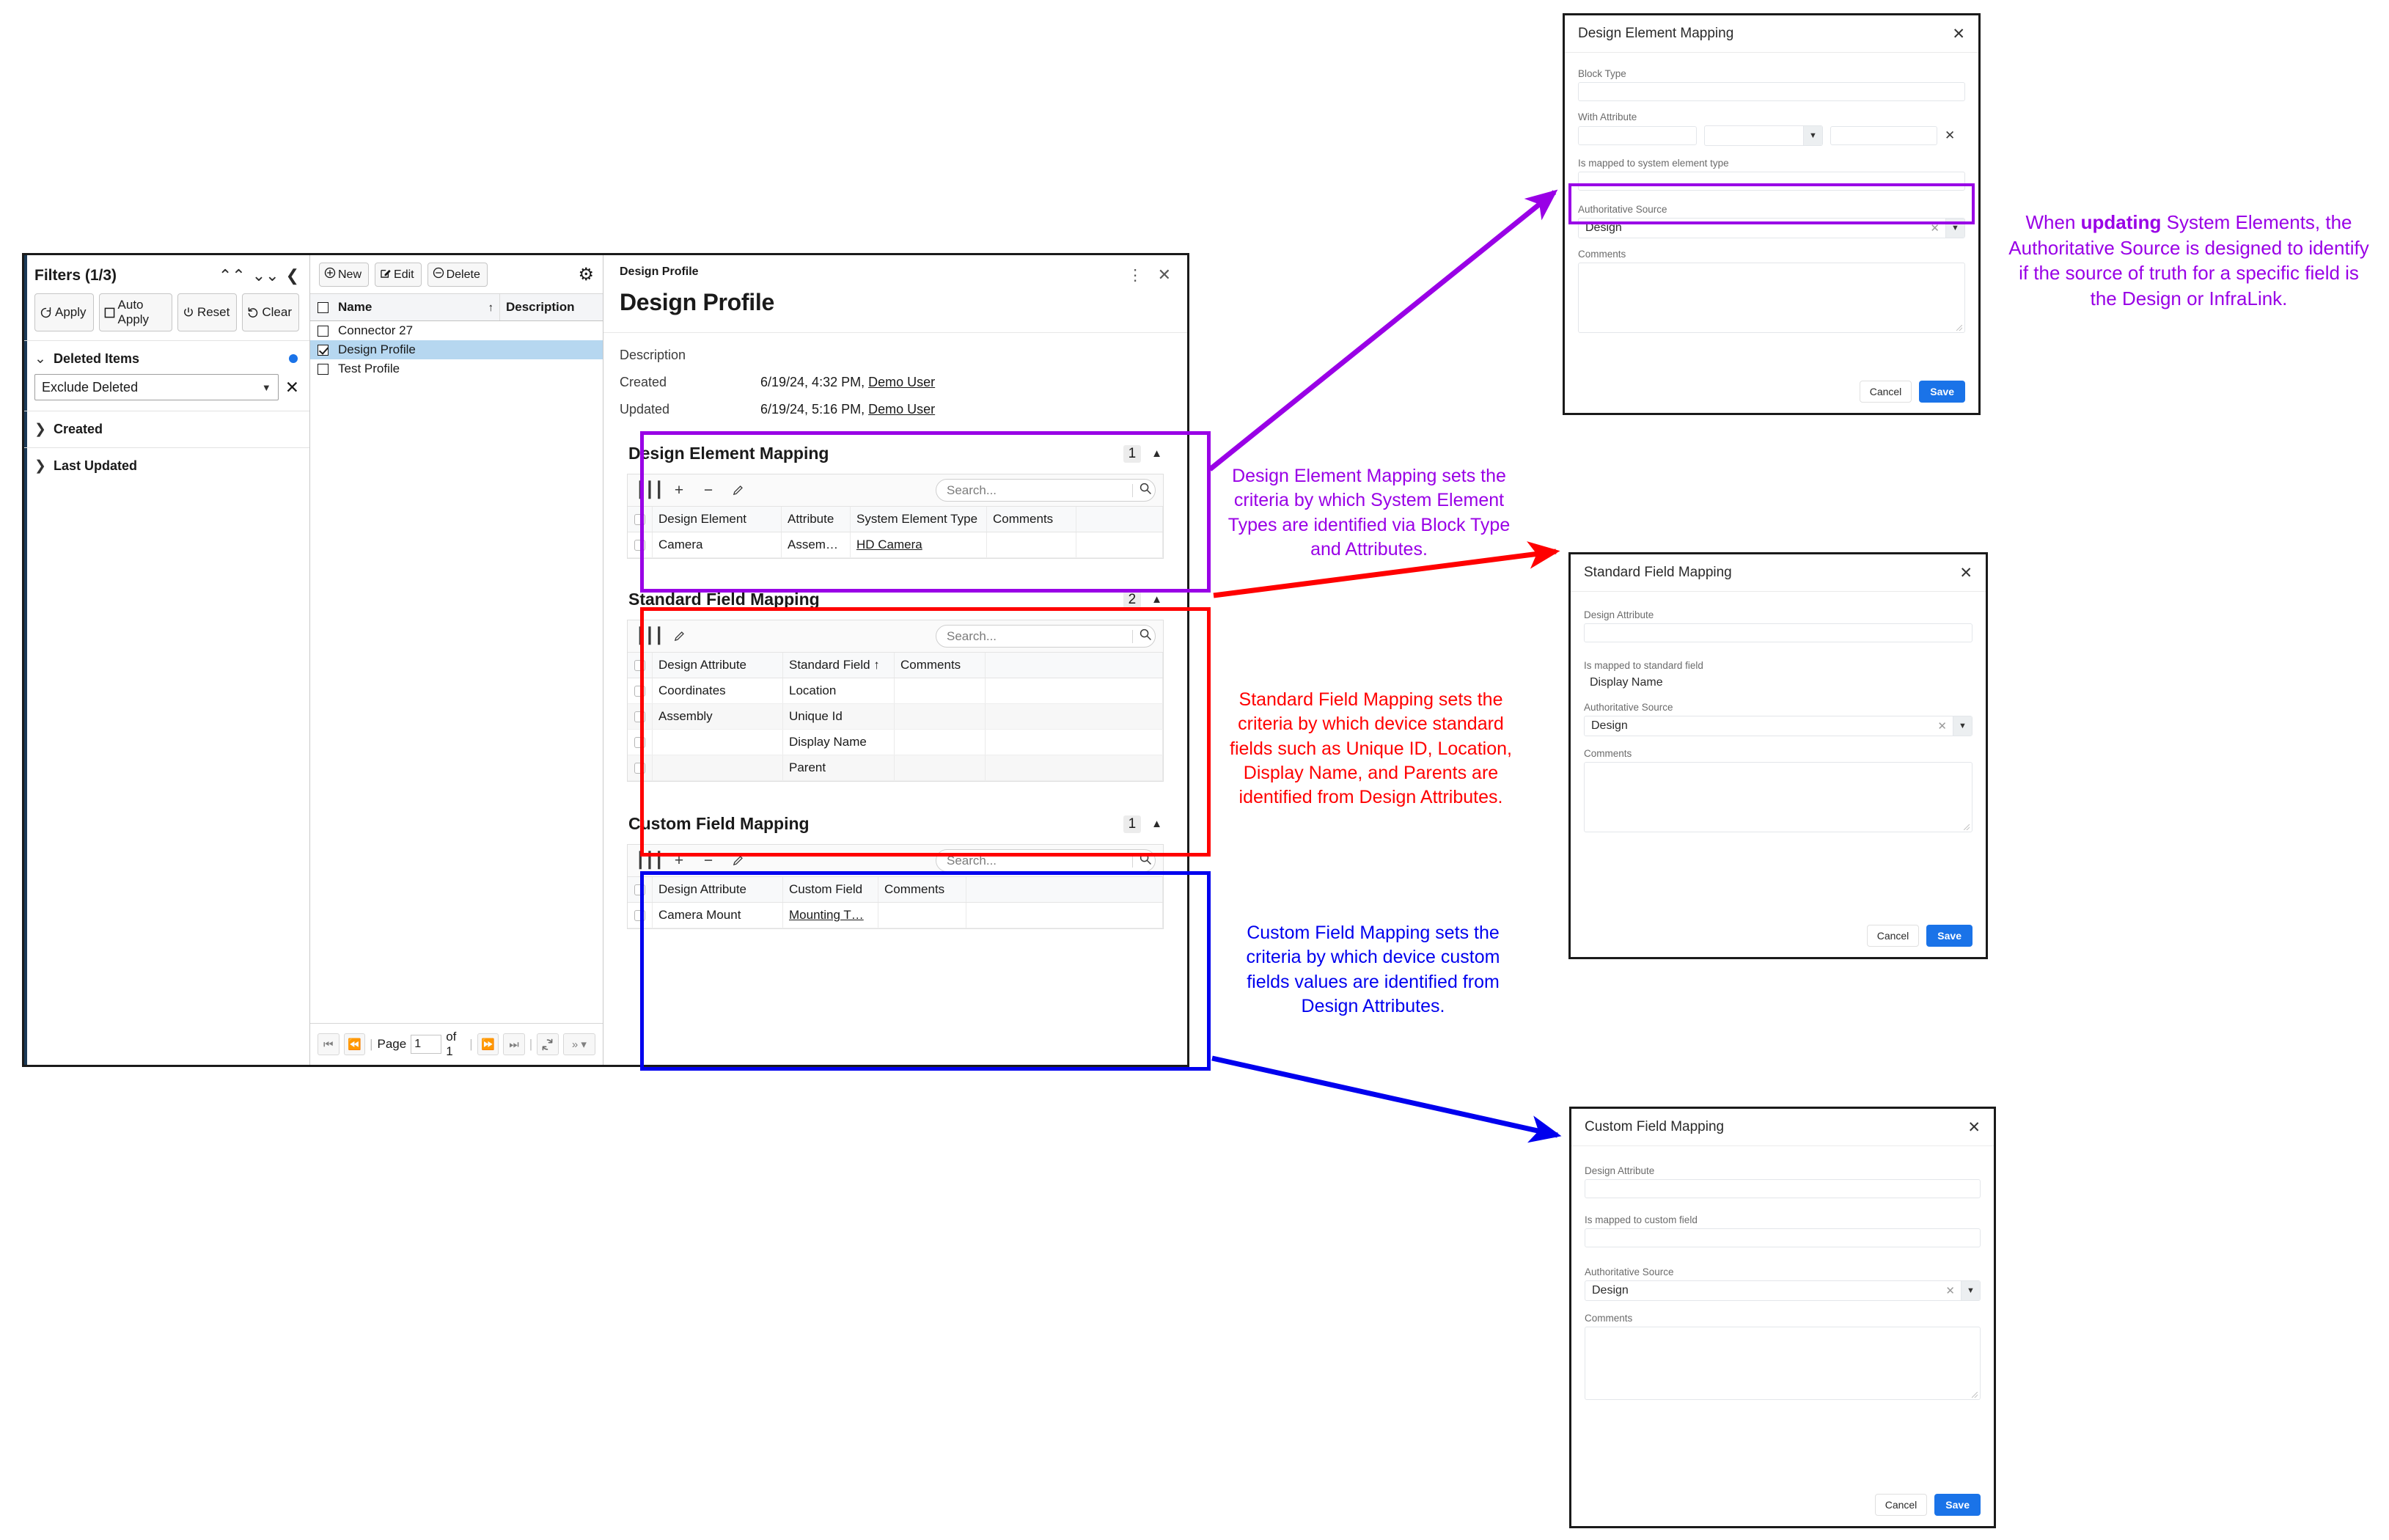 The height and width of the screenshot is (1540, 2389). What do you see at coordinates (270, 312) in the screenshot?
I see `clear-button: Clear` at bounding box center [270, 312].